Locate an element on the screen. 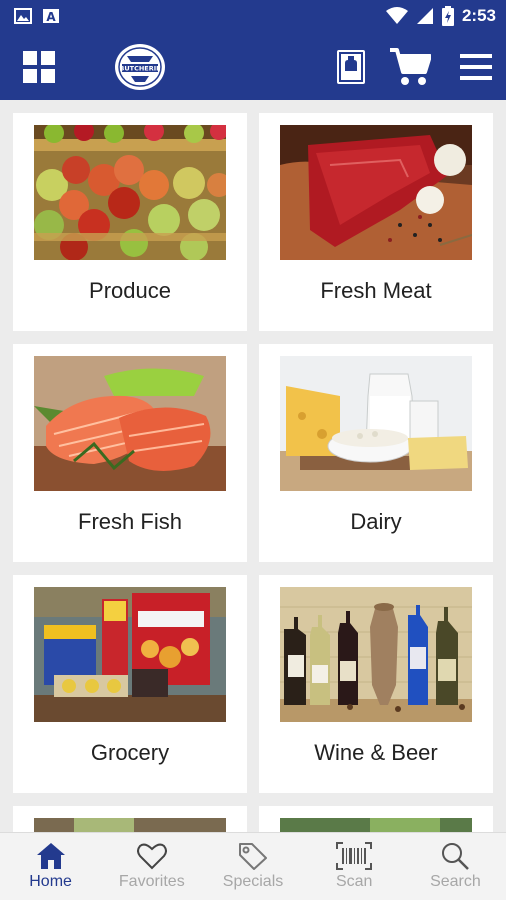 Image resolution: width=506 pixels, height=900 pixels. barcode-icon is located at coordinates (354, 856).